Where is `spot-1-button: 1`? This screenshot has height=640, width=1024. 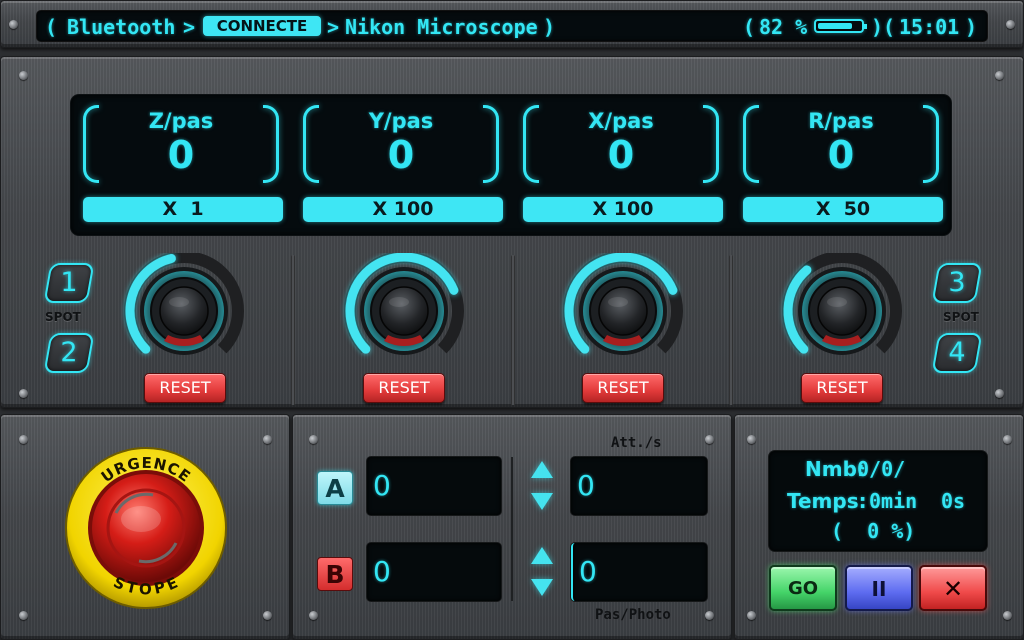 spot-1-button: 1 is located at coordinates (69, 283).